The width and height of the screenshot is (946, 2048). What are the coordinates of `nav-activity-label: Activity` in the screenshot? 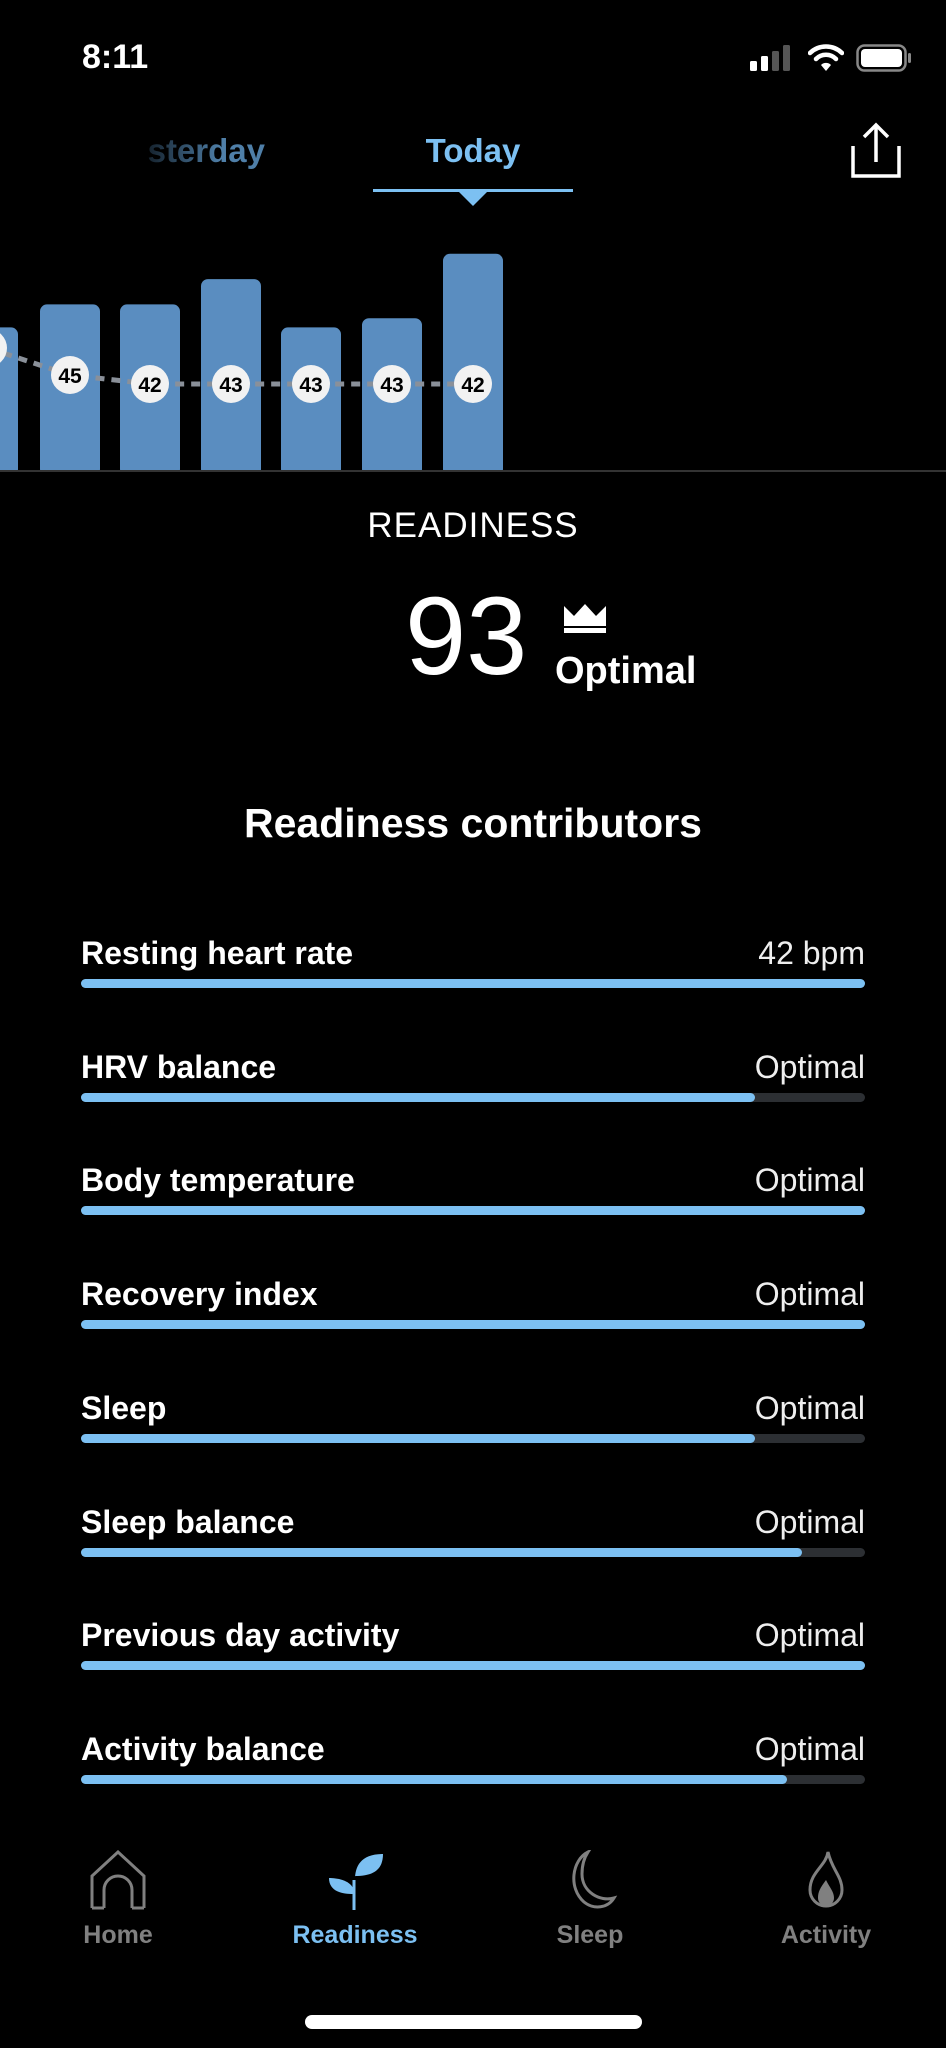 It's located at (826, 1935).